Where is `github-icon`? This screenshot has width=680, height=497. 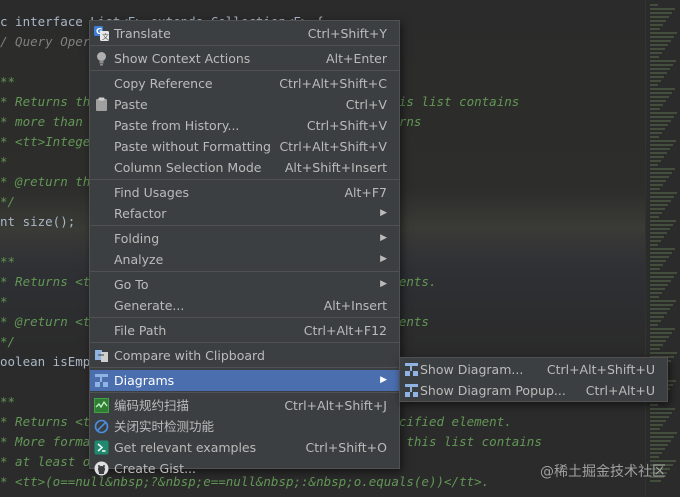 github-icon is located at coordinates (101, 468).